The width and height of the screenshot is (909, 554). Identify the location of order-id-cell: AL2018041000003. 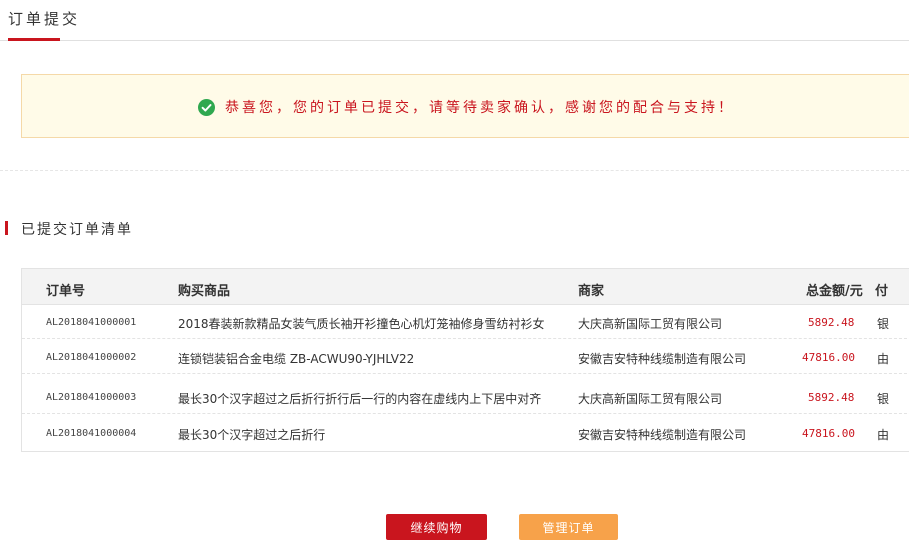
(91, 397).